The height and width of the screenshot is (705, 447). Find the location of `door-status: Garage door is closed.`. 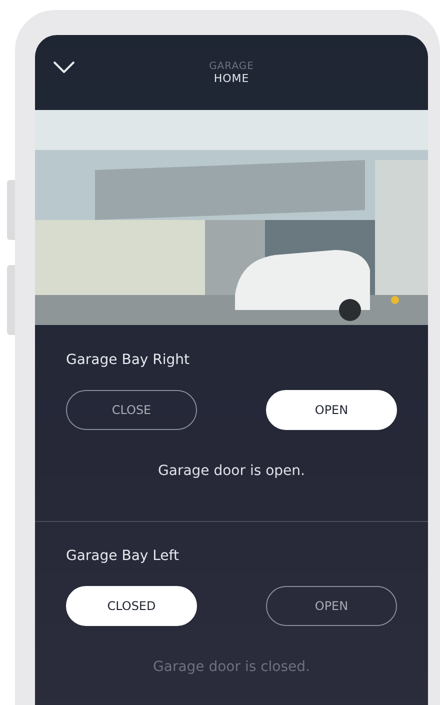

door-status: Garage door is closed. is located at coordinates (231, 667).